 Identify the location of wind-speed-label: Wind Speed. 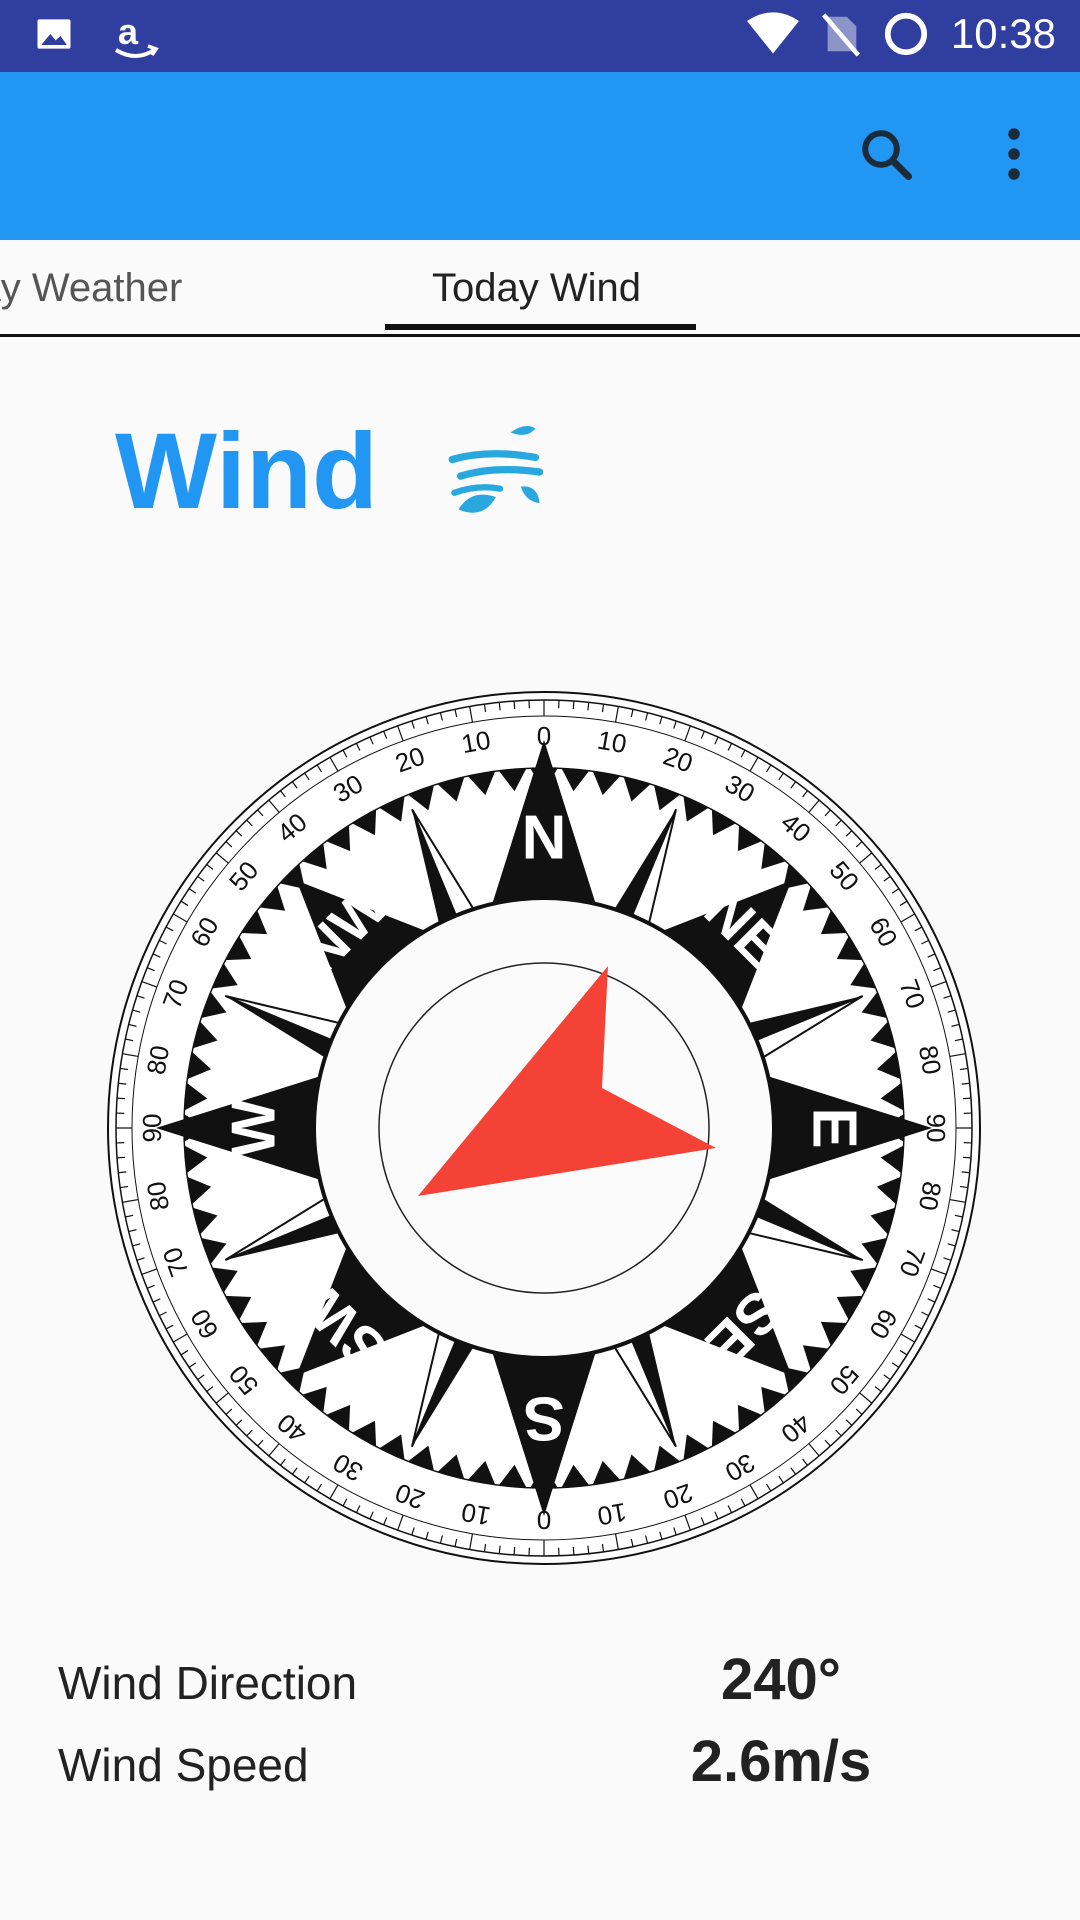
(183, 1765).